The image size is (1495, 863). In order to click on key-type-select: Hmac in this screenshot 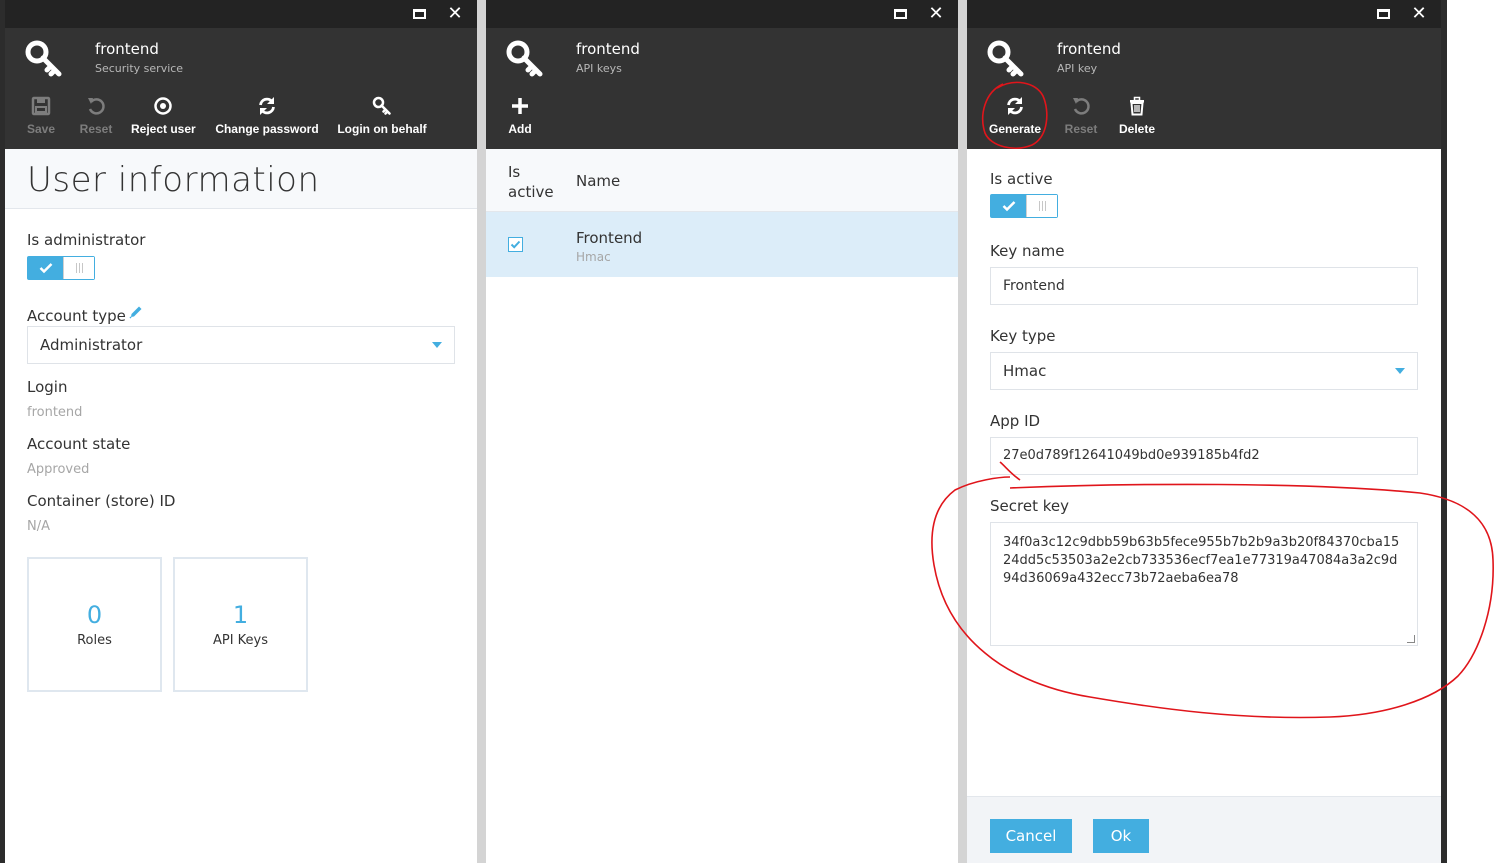, I will do `click(1204, 371)`.